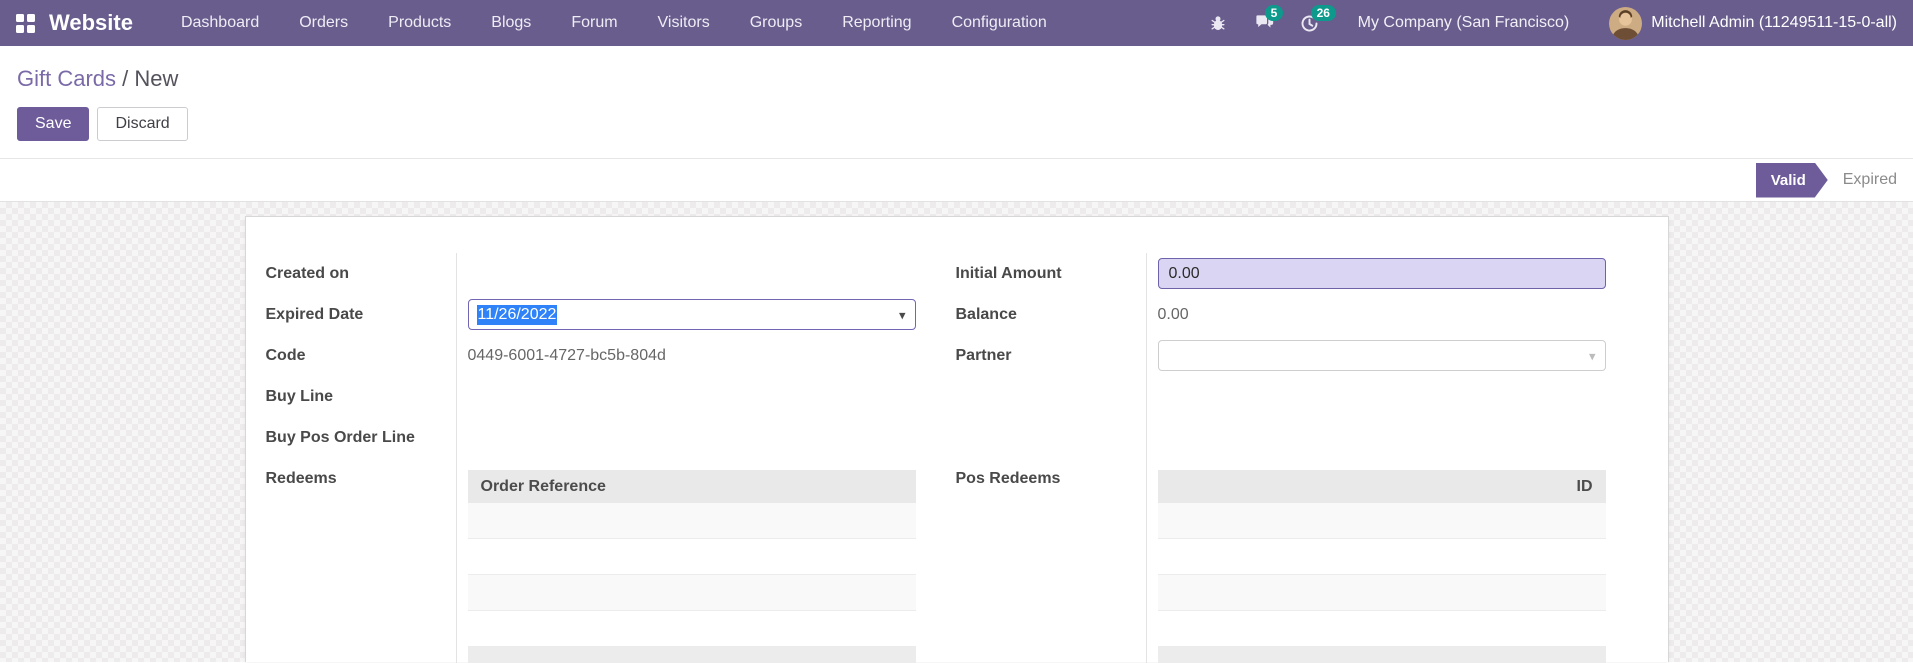 This screenshot has width=1913, height=663. I want to click on field-row-buy-line: Buy Line, so click(591, 396).